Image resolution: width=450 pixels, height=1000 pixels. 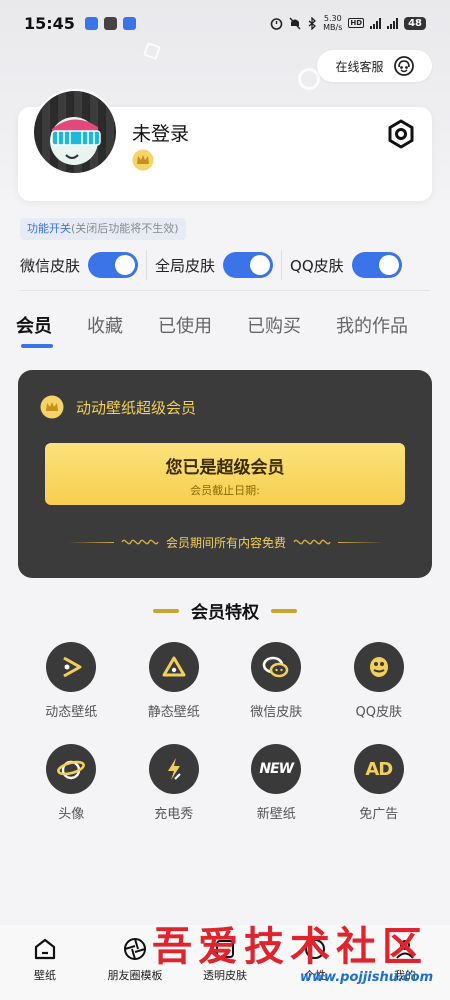 What do you see at coordinates (312, 542) in the screenshot?
I see `spring-decor-icon` at bounding box center [312, 542].